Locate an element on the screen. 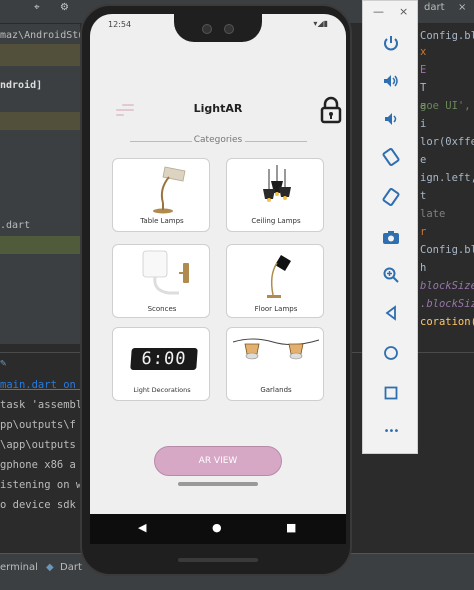 This screenshot has height=590, width=474. card-label: Light Decorations is located at coordinates (162, 390).